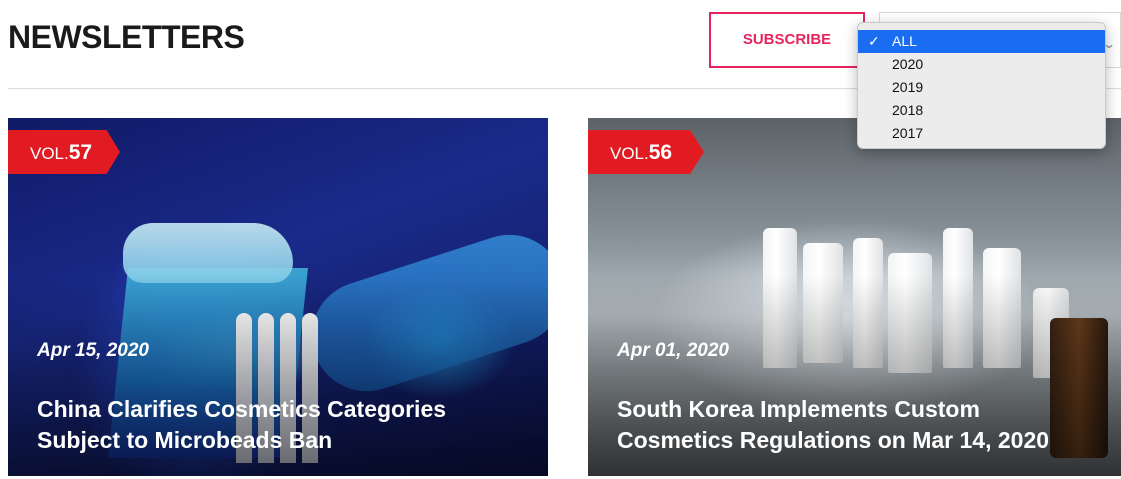  I want to click on page-title: NEWSLETTERS, so click(126, 37).